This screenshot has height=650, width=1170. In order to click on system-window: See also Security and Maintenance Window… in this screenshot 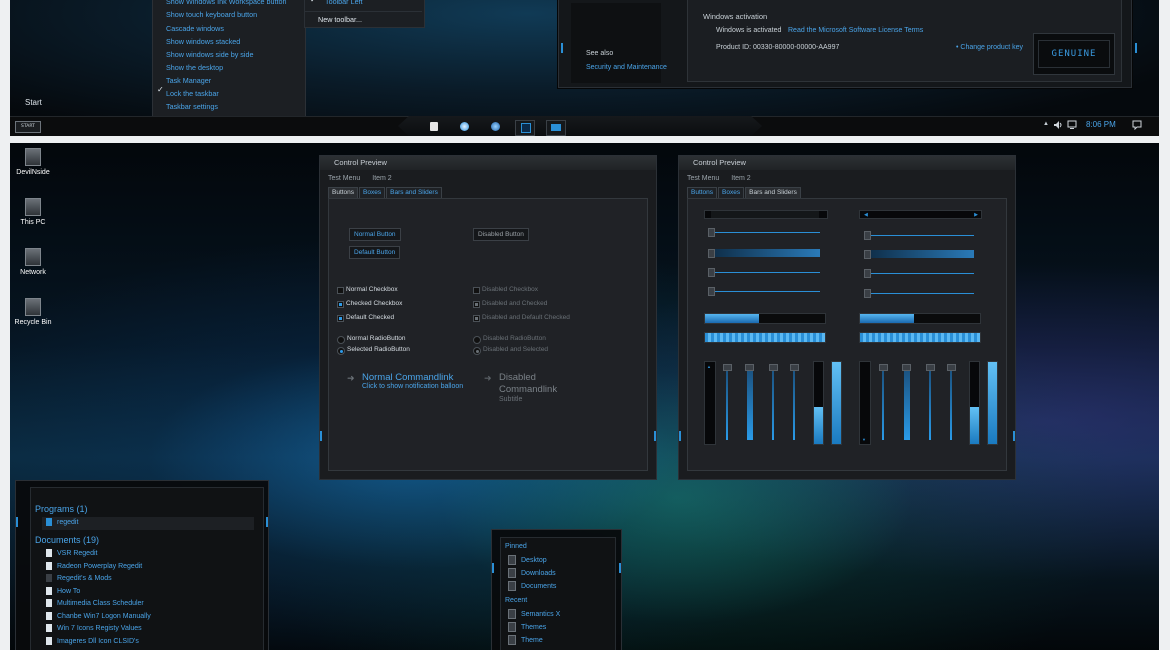, I will do `click(847, 44)`.